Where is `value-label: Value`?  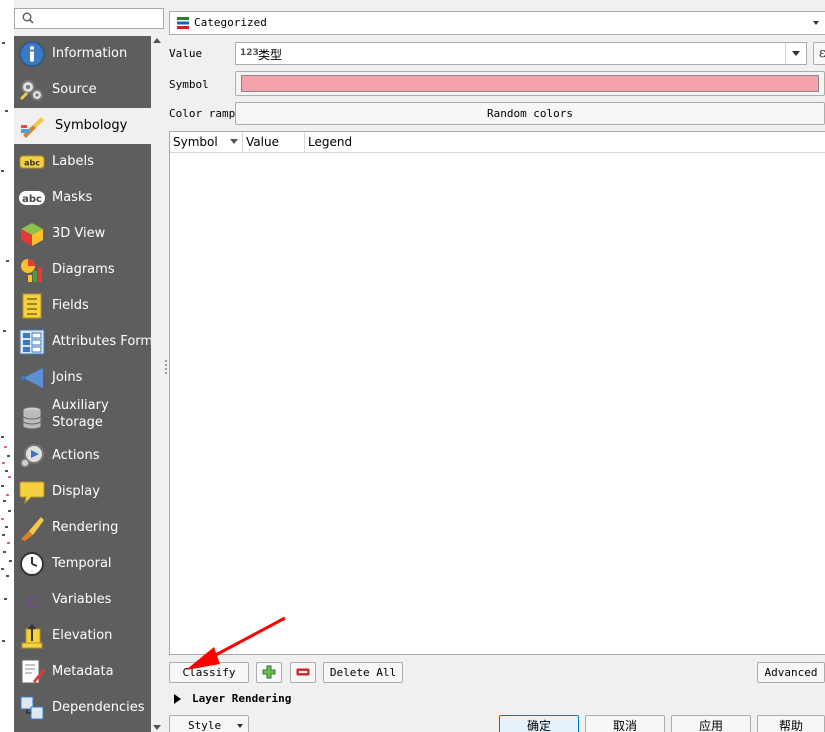 value-label: Value is located at coordinates (186, 53).